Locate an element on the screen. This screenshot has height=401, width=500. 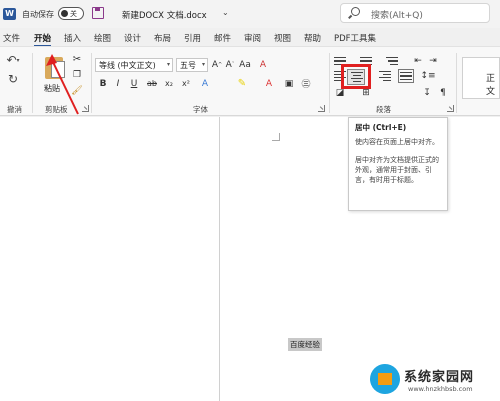
font-size-select: 五号 ▾ is located at coordinates (192, 65).